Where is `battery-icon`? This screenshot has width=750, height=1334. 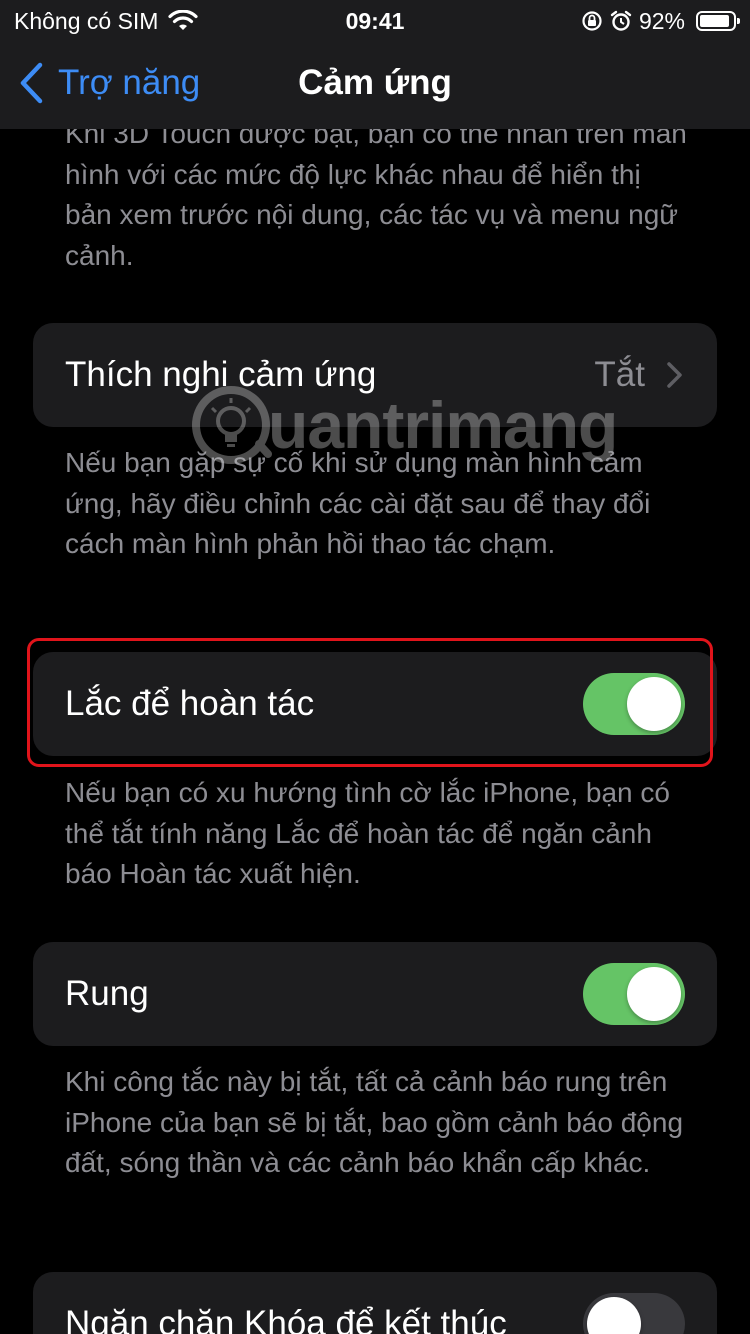 battery-icon is located at coordinates (718, 21).